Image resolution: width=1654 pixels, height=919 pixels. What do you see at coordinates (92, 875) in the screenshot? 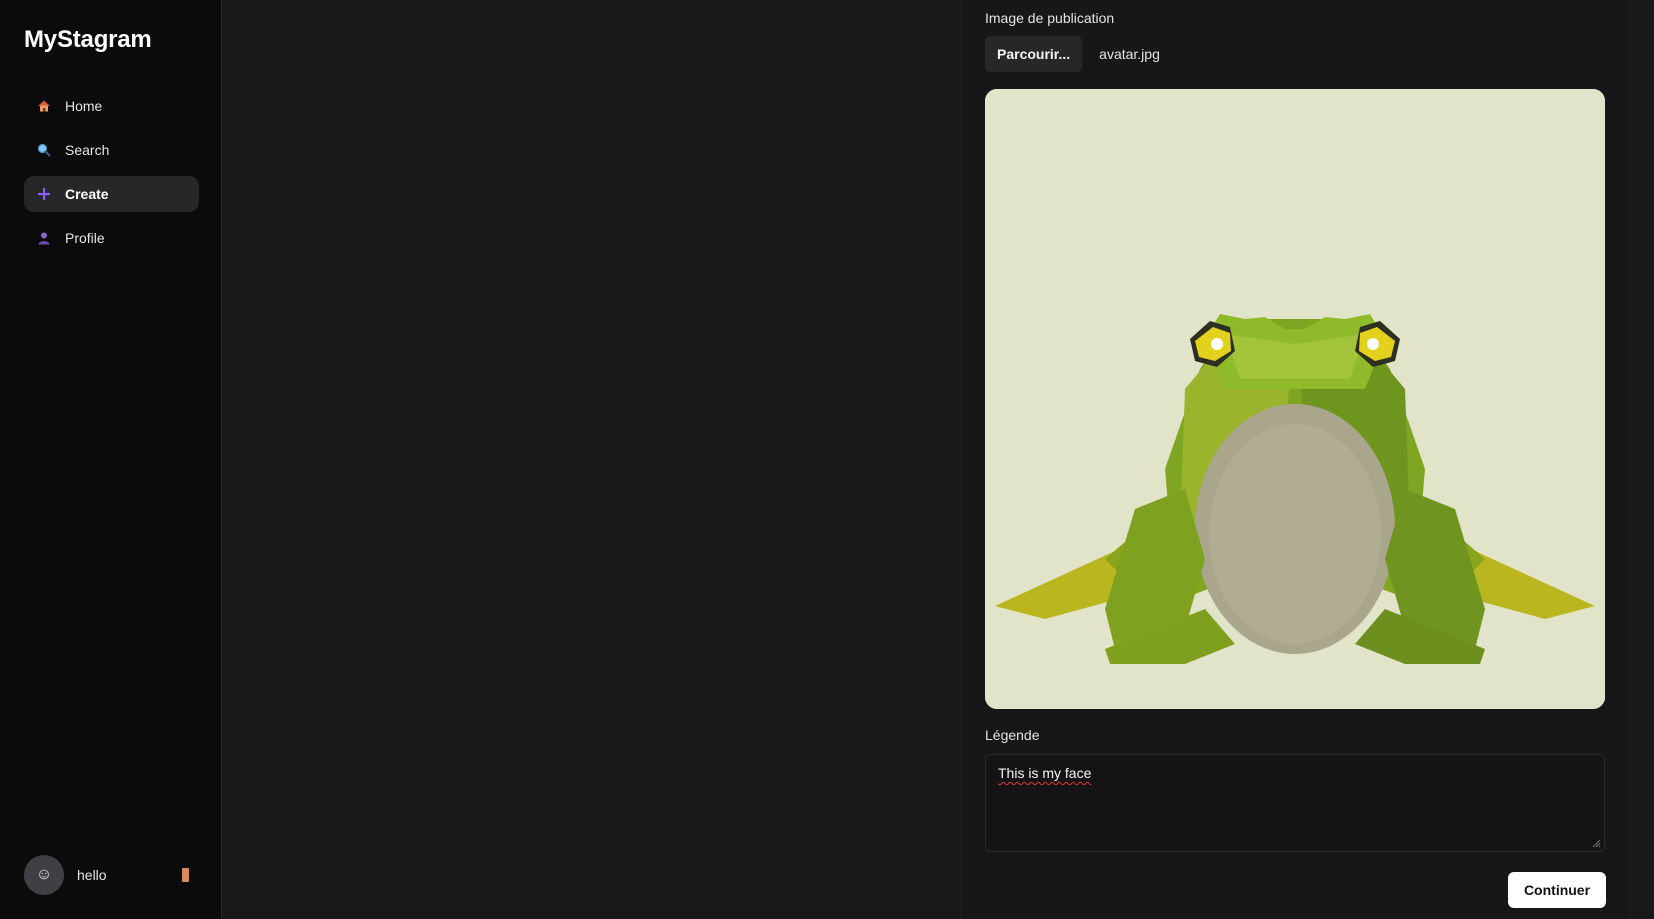
I see `username: hello` at bounding box center [92, 875].